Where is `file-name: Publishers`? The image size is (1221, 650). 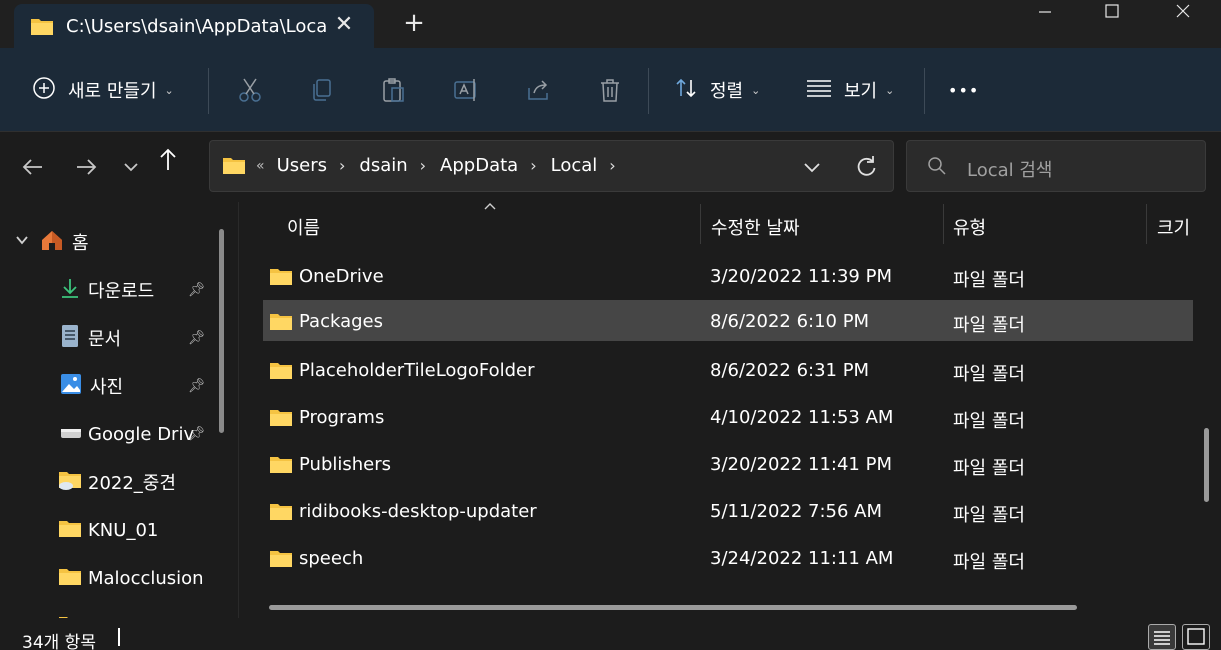 file-name: Publishers is located at coordinates (345, 464).